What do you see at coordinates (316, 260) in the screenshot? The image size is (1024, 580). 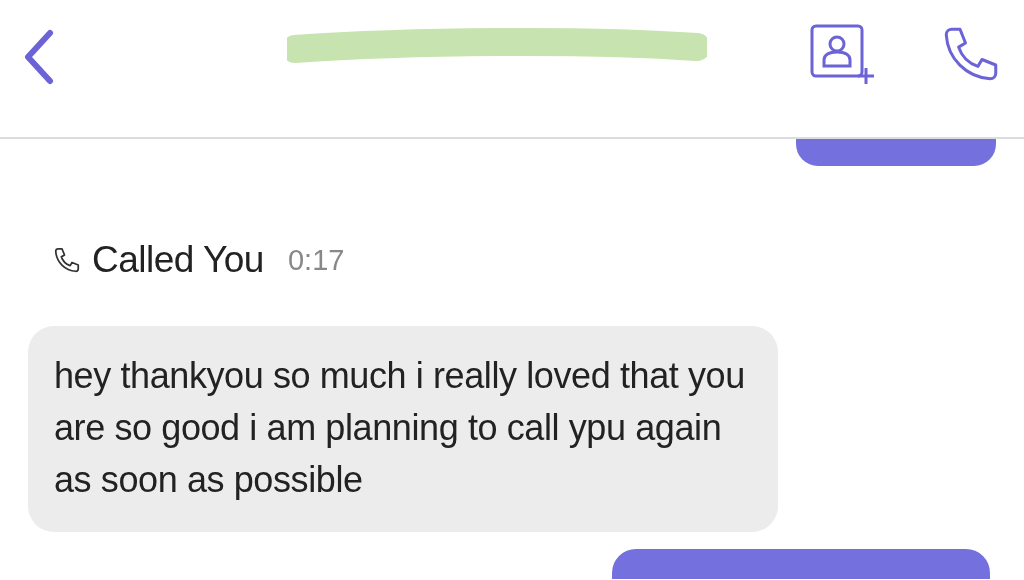 I see `call-duration: 0:17` at bounding box center [316, 260].